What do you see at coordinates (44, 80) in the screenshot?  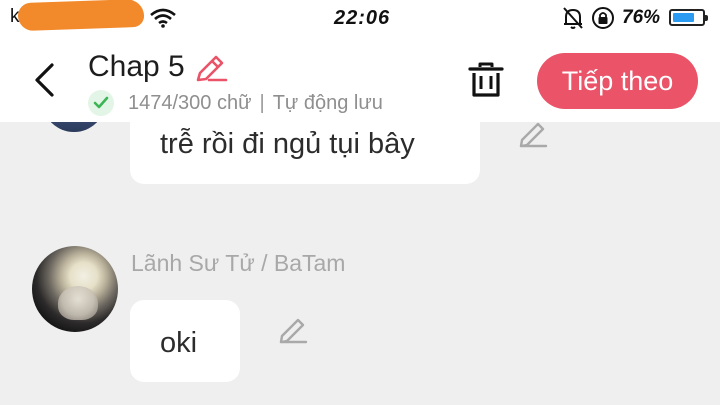 I see `back-button` at bounding box center [44, 80].